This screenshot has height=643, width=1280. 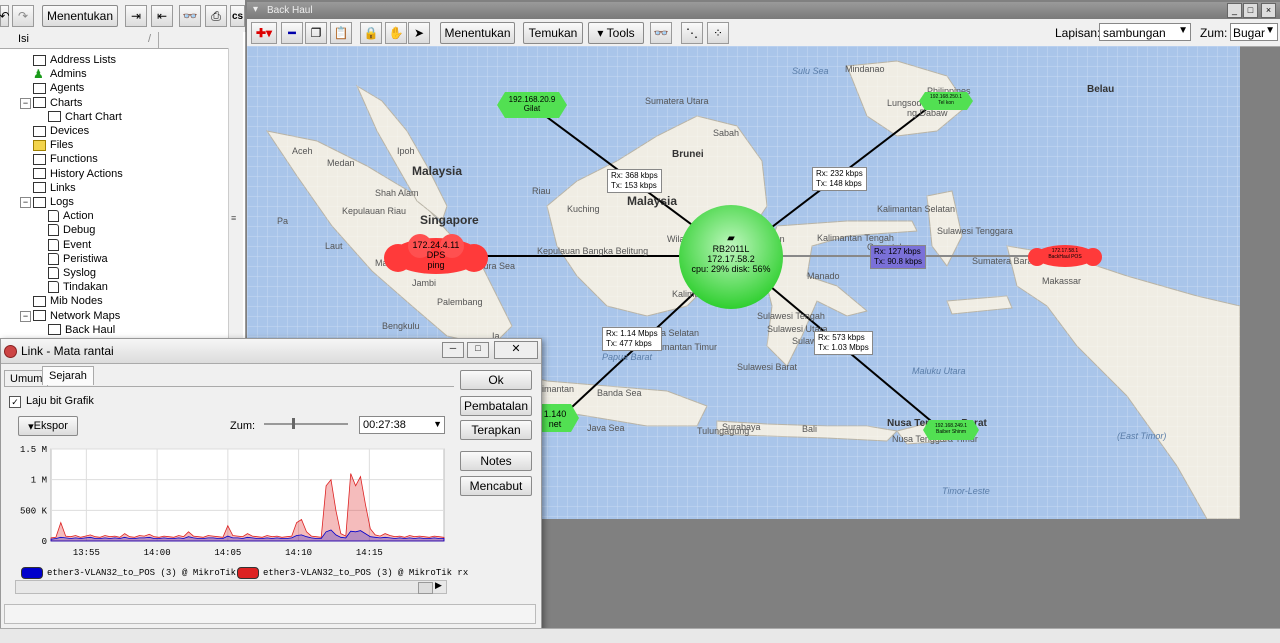 What do you see at coordinates (39, 301) in the screenshot?
I see `list-icon` at bounding box center [39, 301].